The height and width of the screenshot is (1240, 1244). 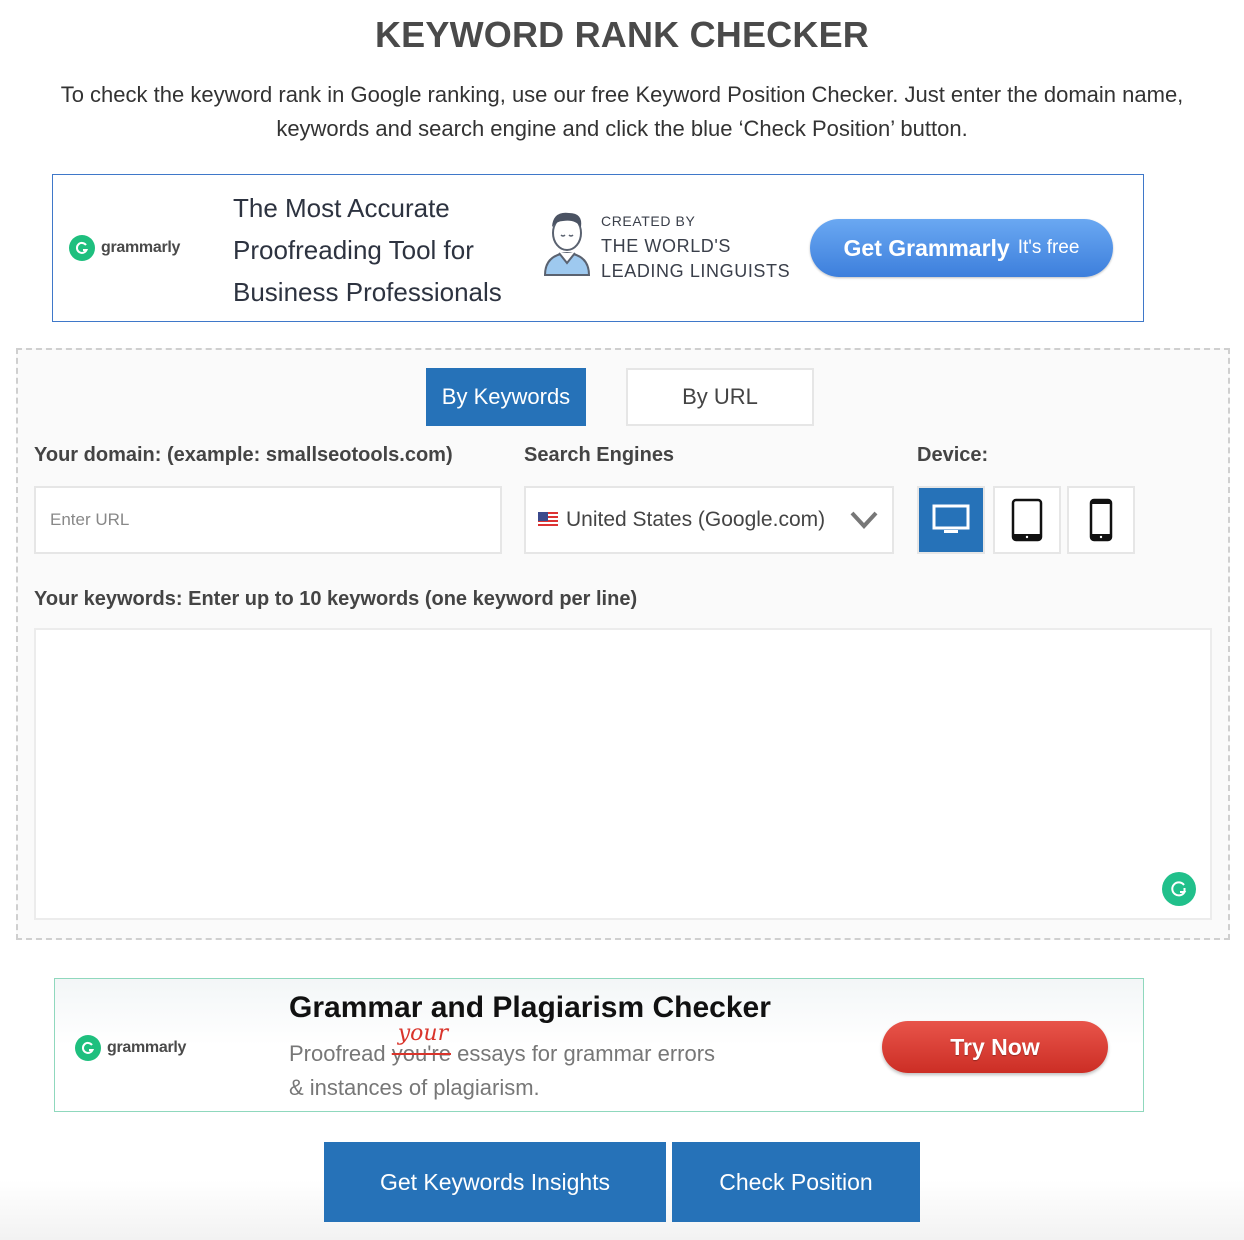 I want to click on device-mobile-button, so click(x=1101, y=520).